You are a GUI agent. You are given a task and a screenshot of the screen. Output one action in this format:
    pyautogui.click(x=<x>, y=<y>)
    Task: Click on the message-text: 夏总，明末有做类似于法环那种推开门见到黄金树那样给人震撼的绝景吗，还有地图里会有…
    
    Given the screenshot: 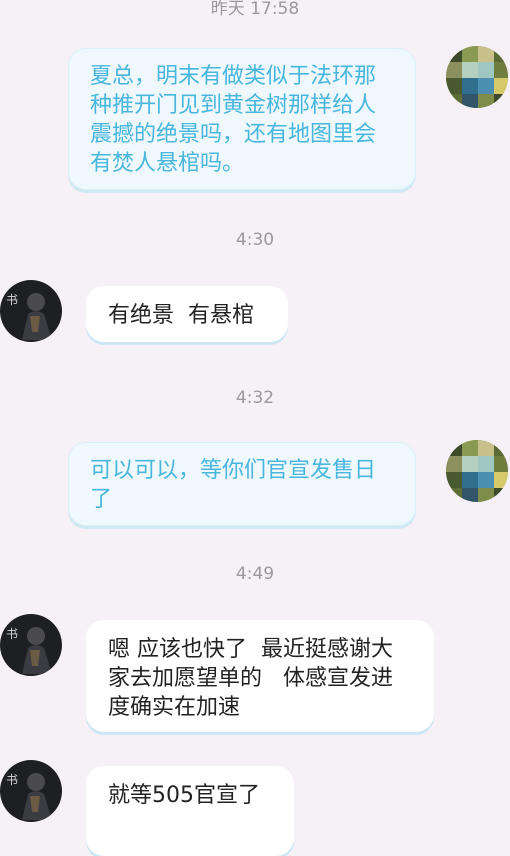 What is the action you would take?
    pyautogui.click(x=233, y=120)
    